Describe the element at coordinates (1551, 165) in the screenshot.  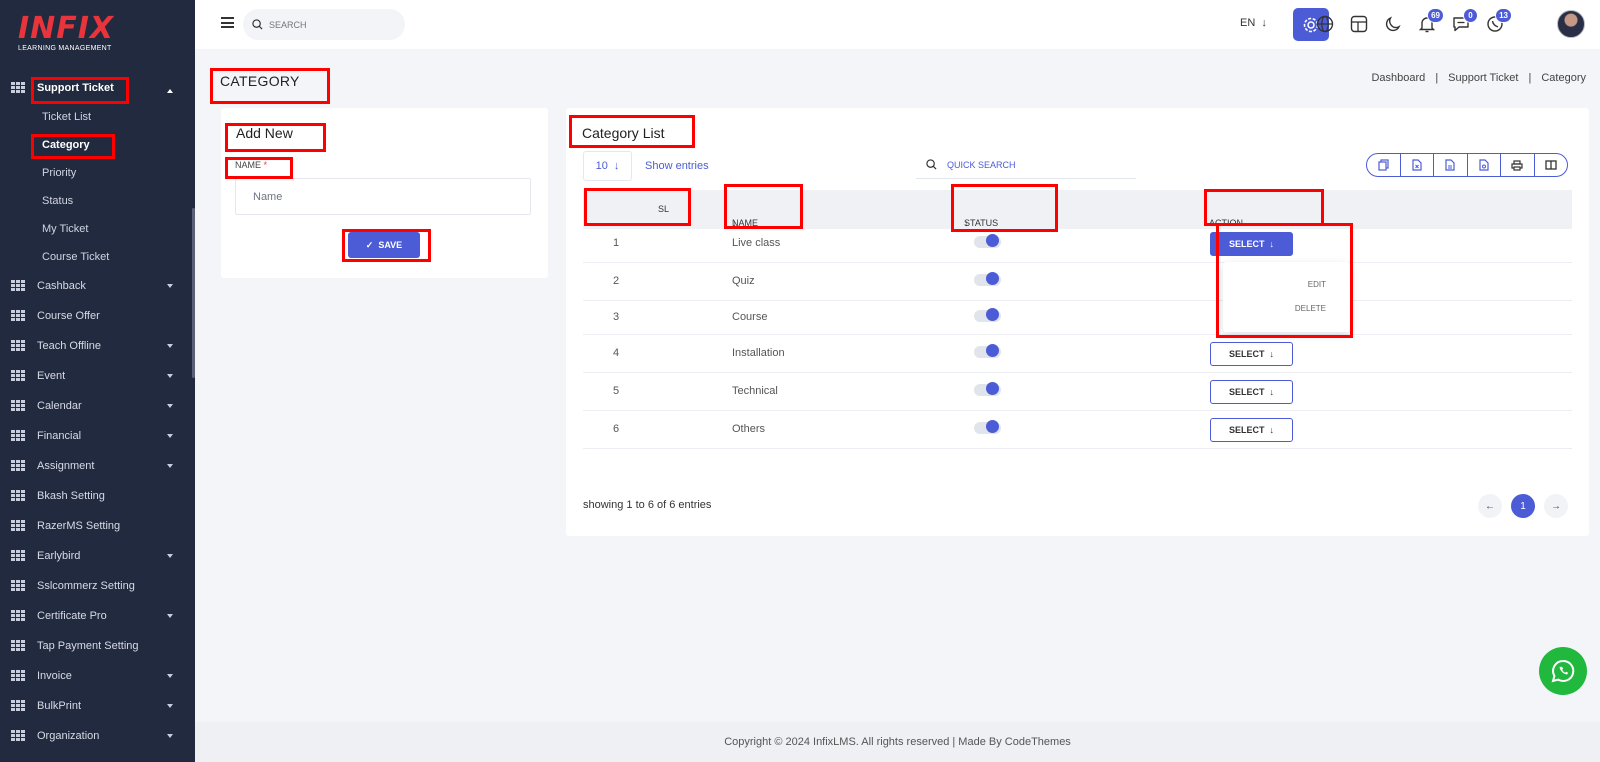
I see `column-visibility-button` at that location.